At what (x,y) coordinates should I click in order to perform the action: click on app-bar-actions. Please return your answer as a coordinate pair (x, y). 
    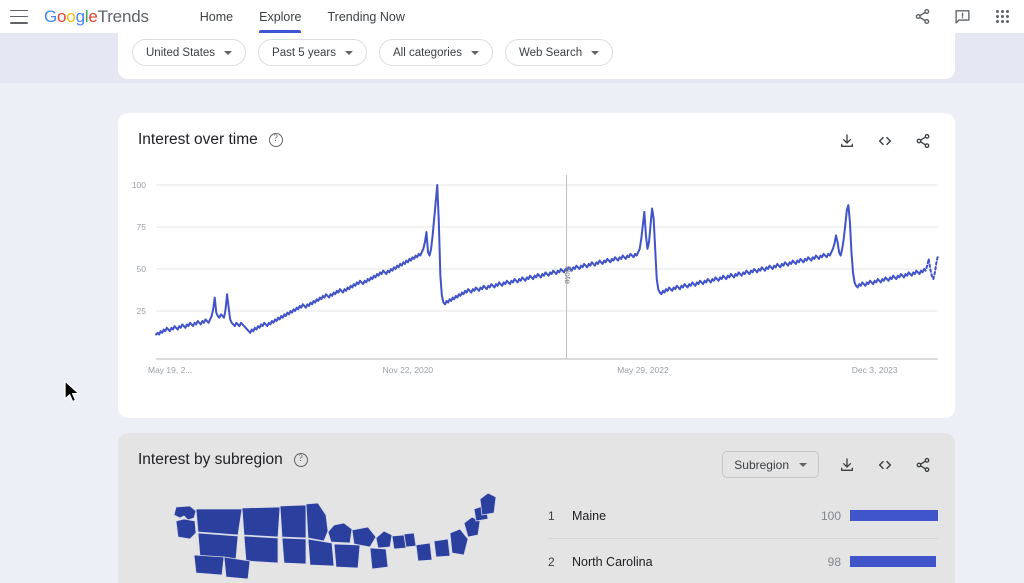
    Looking at the image, I should click on (962, 17).